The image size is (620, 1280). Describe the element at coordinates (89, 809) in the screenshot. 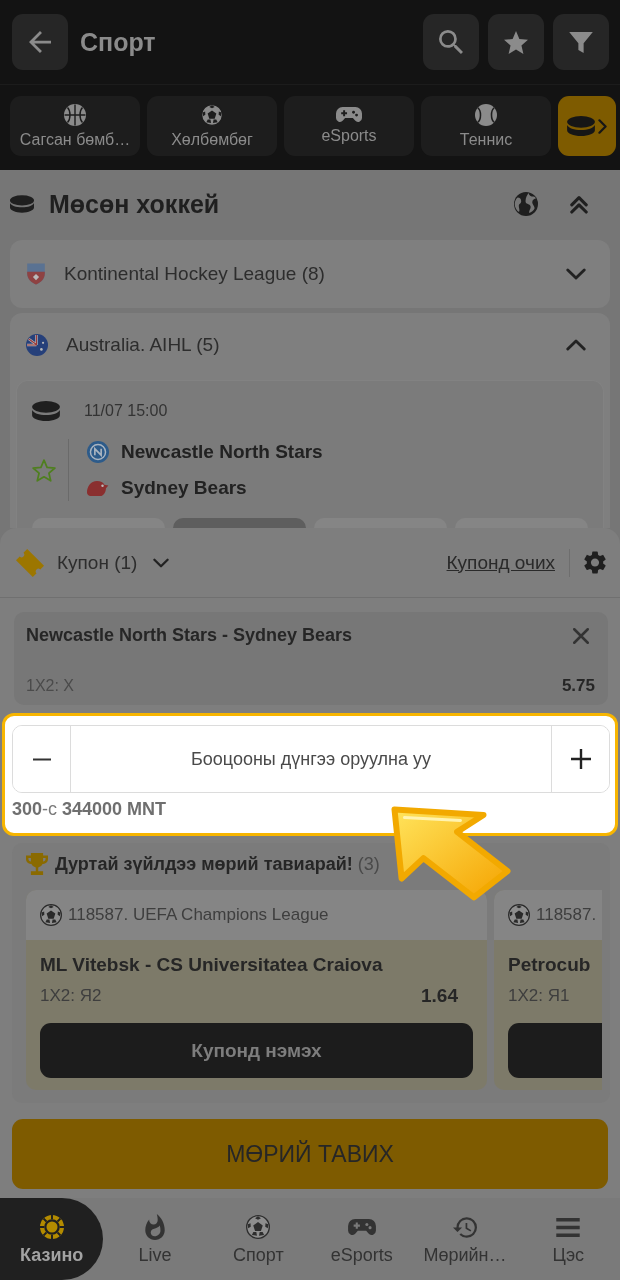

I see `stake-limits: 300-с 344000 MNT` at that location.